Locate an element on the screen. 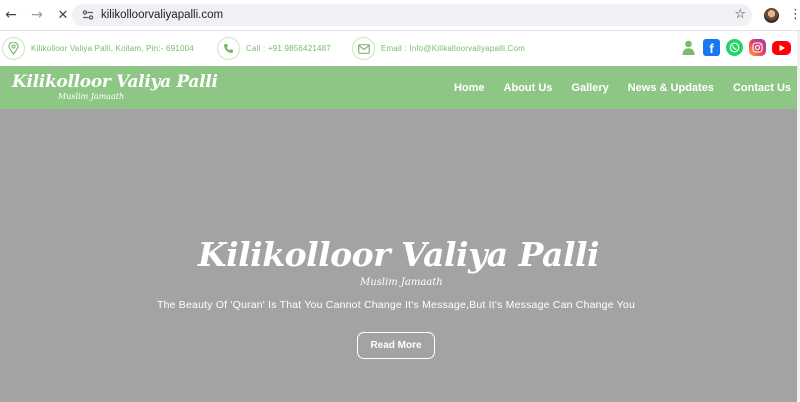 Image resolution: width=800 pixels, height=402 pixels. site-logo: Kilikolloor Valiya Palli Muslim Jamaath is located at coordinates (115, 87).